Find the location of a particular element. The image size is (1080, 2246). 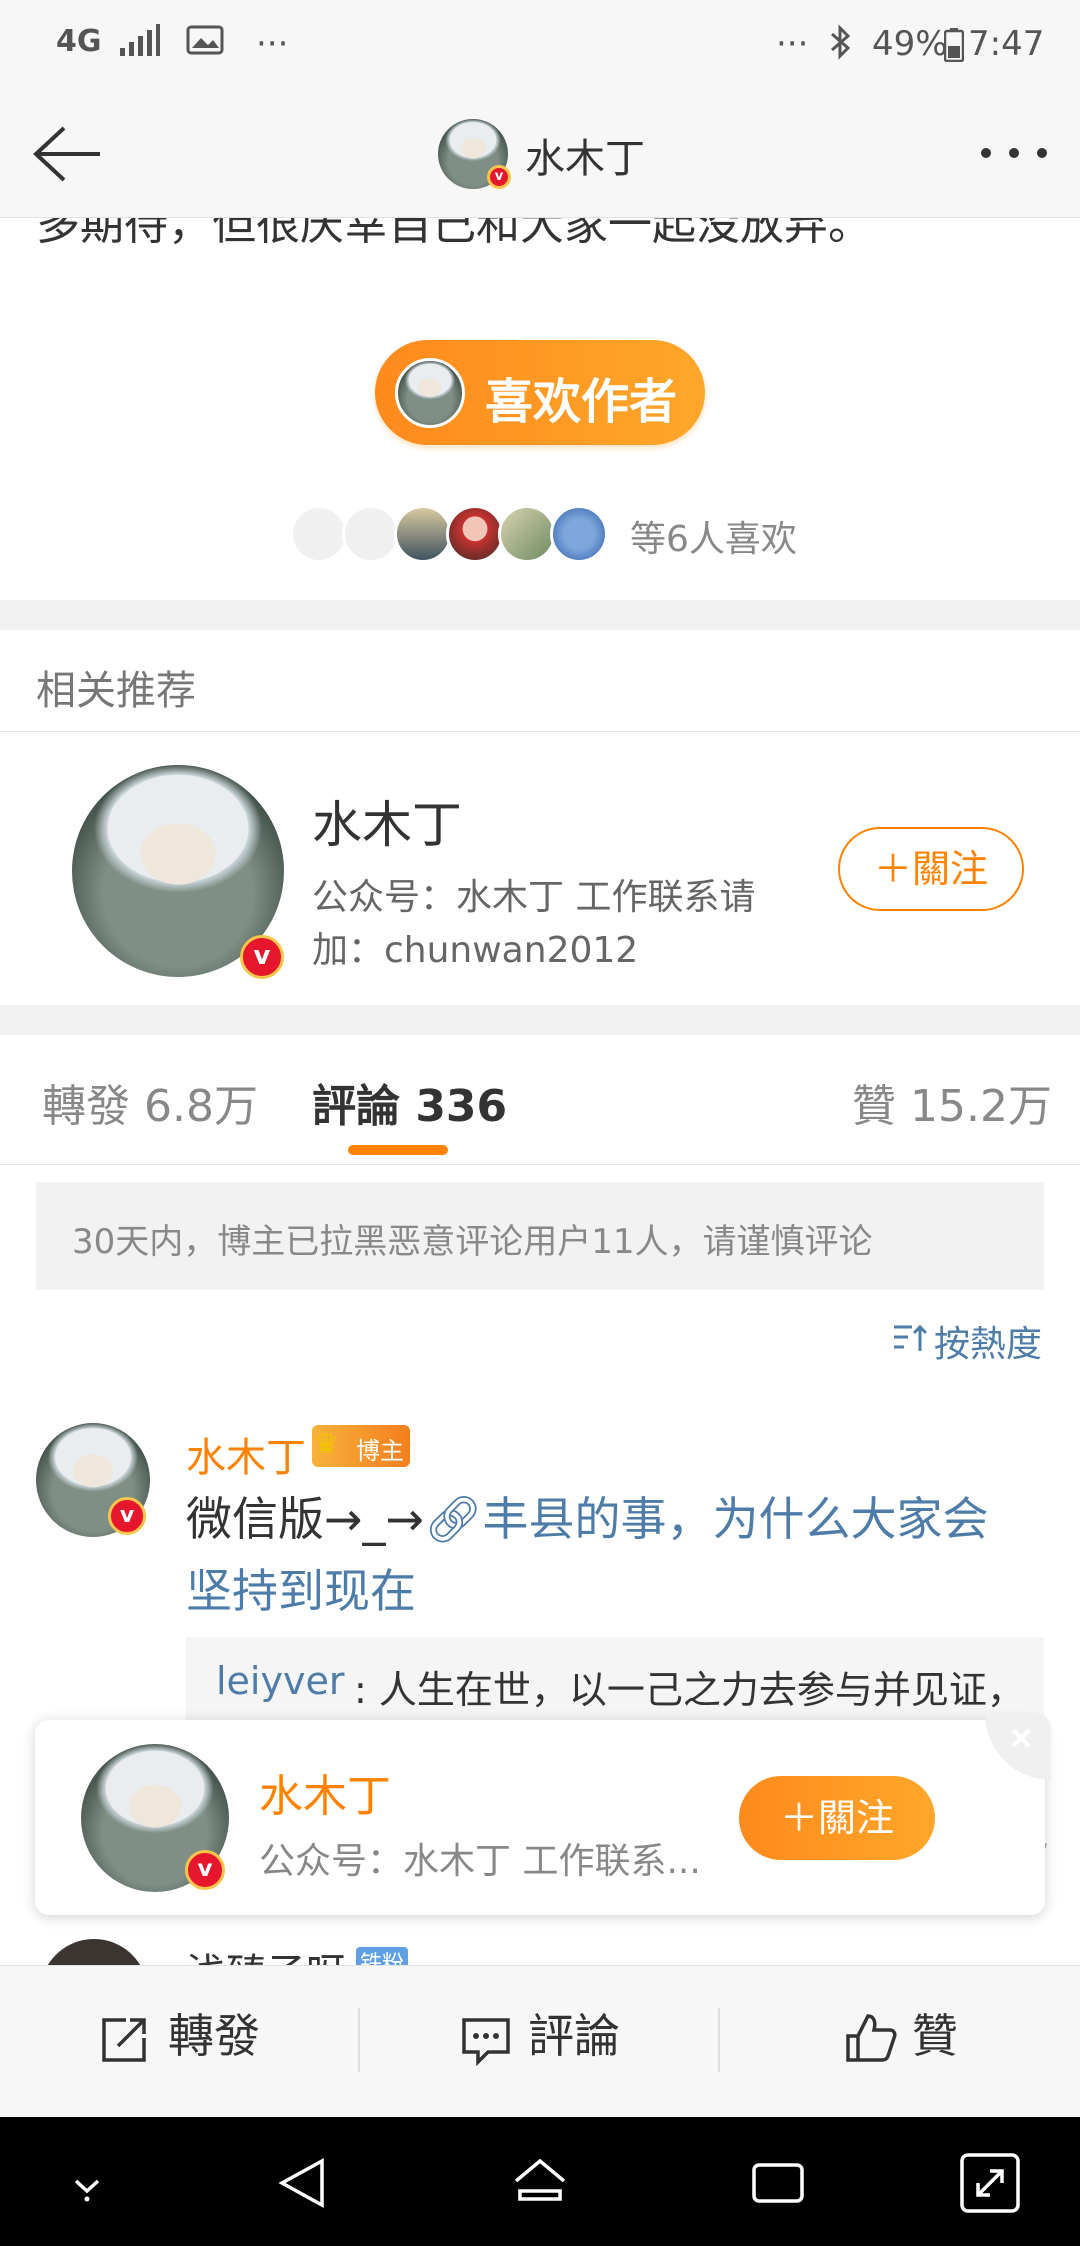

network-type: 4G is located at coordinates (79, 41).